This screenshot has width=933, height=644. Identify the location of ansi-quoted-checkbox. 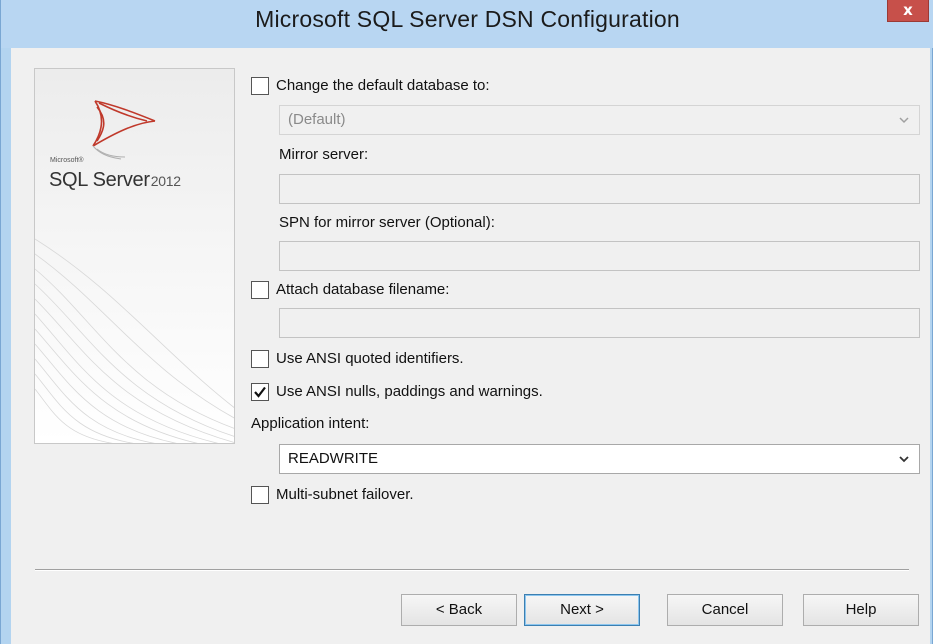
(260, 359).